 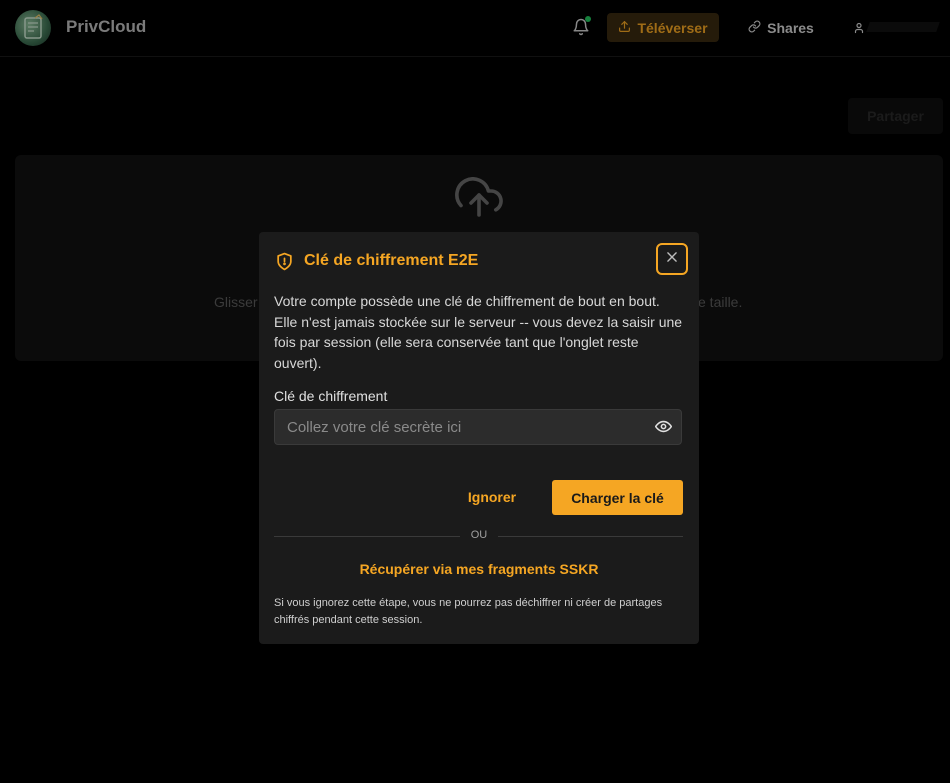 I want to click on sskr-recovery-link: Récupérer via mes fragments SSKR, so click(x=479, y=569).